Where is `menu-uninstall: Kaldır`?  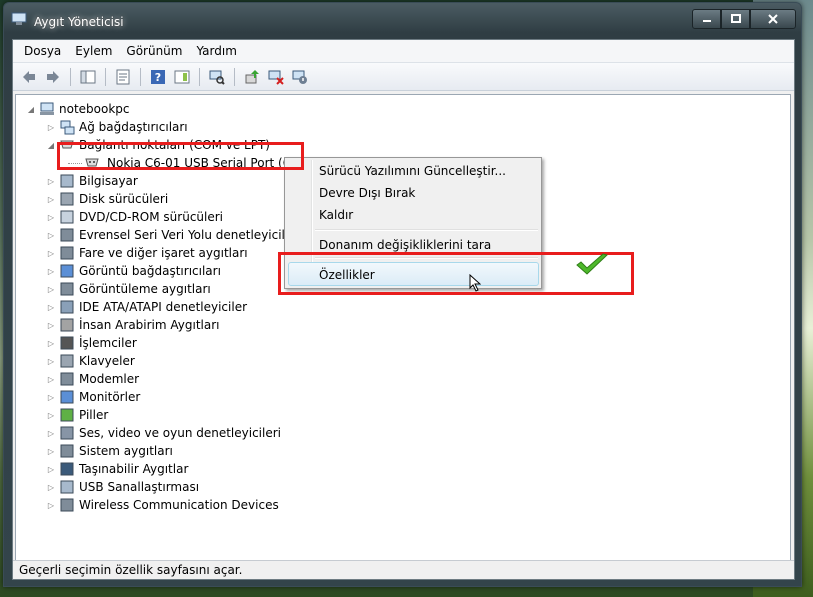
menu-uninstall: Kaldır is located at coordinates (336, 215).